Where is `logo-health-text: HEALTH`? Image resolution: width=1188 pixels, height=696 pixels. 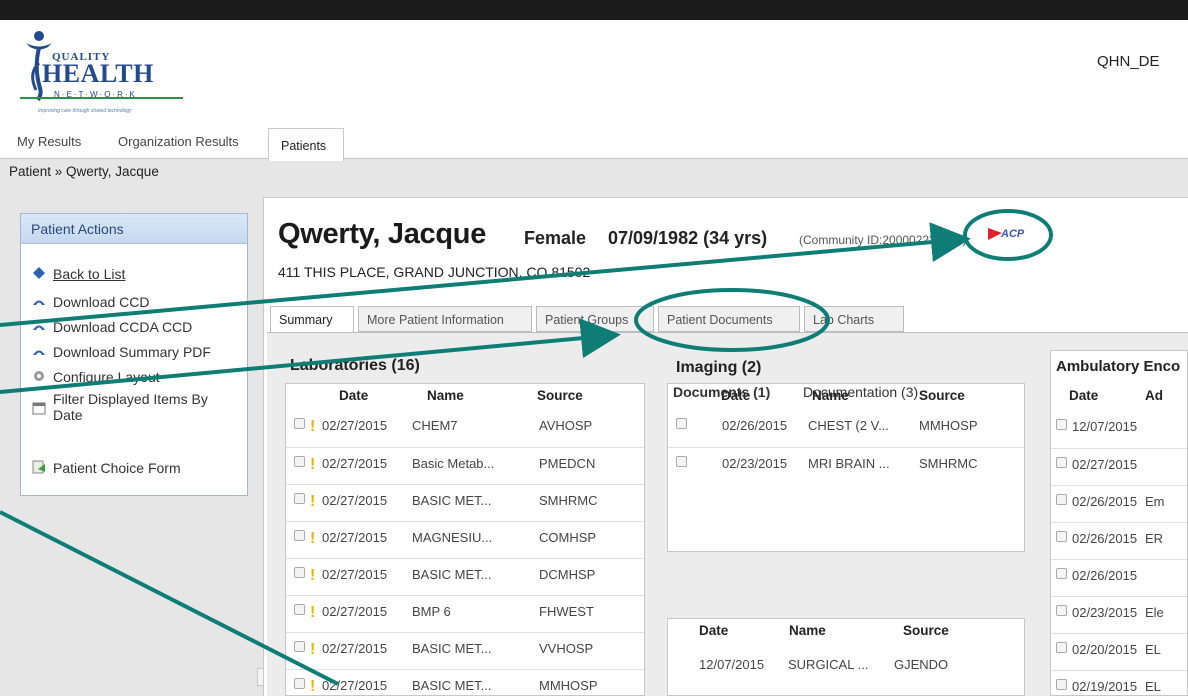 logo-health-text: HEALTH is located at coordinates (98, 73).